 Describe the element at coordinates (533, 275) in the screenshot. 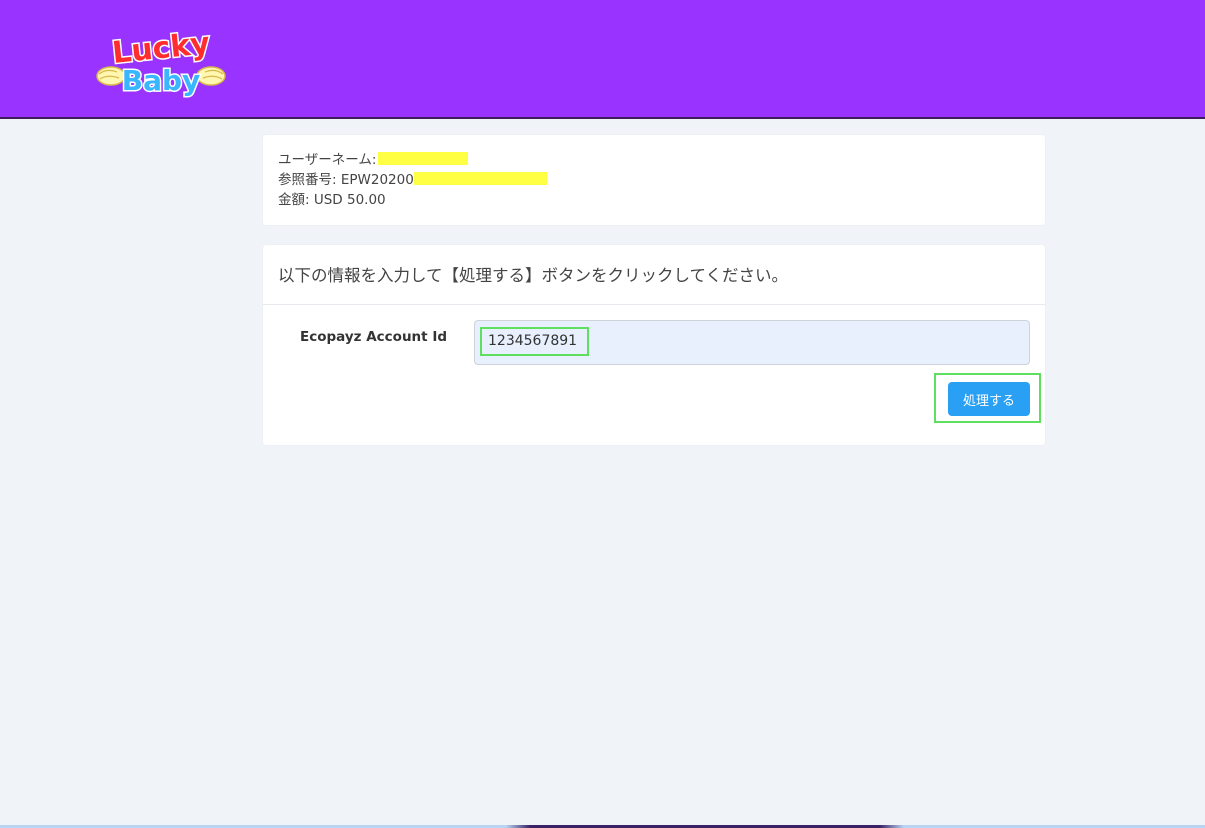

I see `form-instruction: 以下の情報を入力して【処理する】ボタンをクリックしてください。` at that location.